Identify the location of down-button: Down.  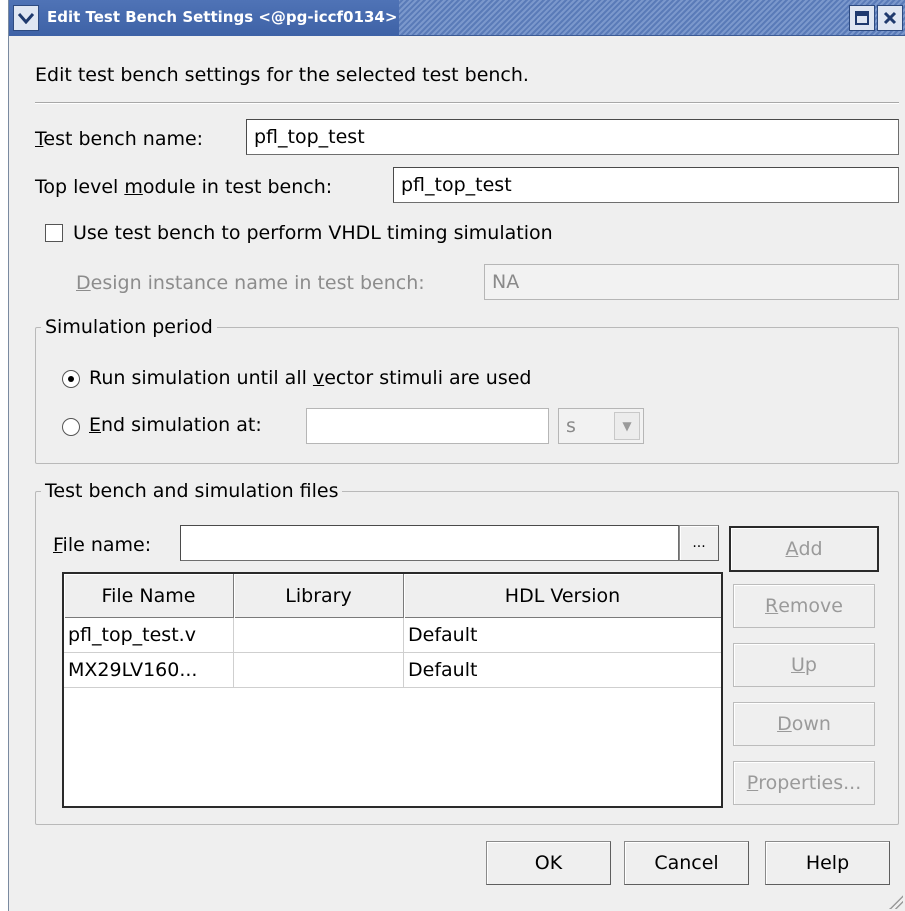
(804, 724).